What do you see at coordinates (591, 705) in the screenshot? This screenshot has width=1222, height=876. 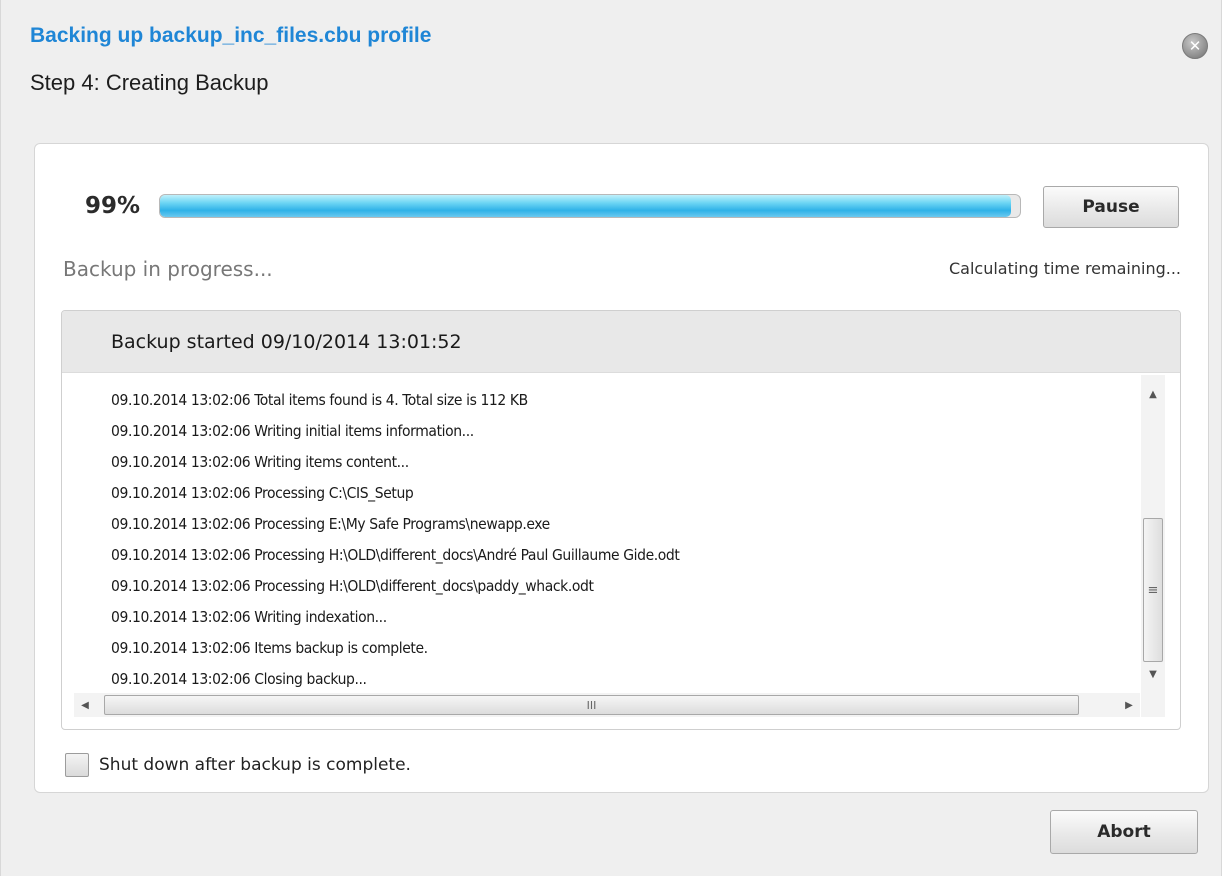 I see `horizontal-scroll-thumb: III` at bounding box center [591, 705].